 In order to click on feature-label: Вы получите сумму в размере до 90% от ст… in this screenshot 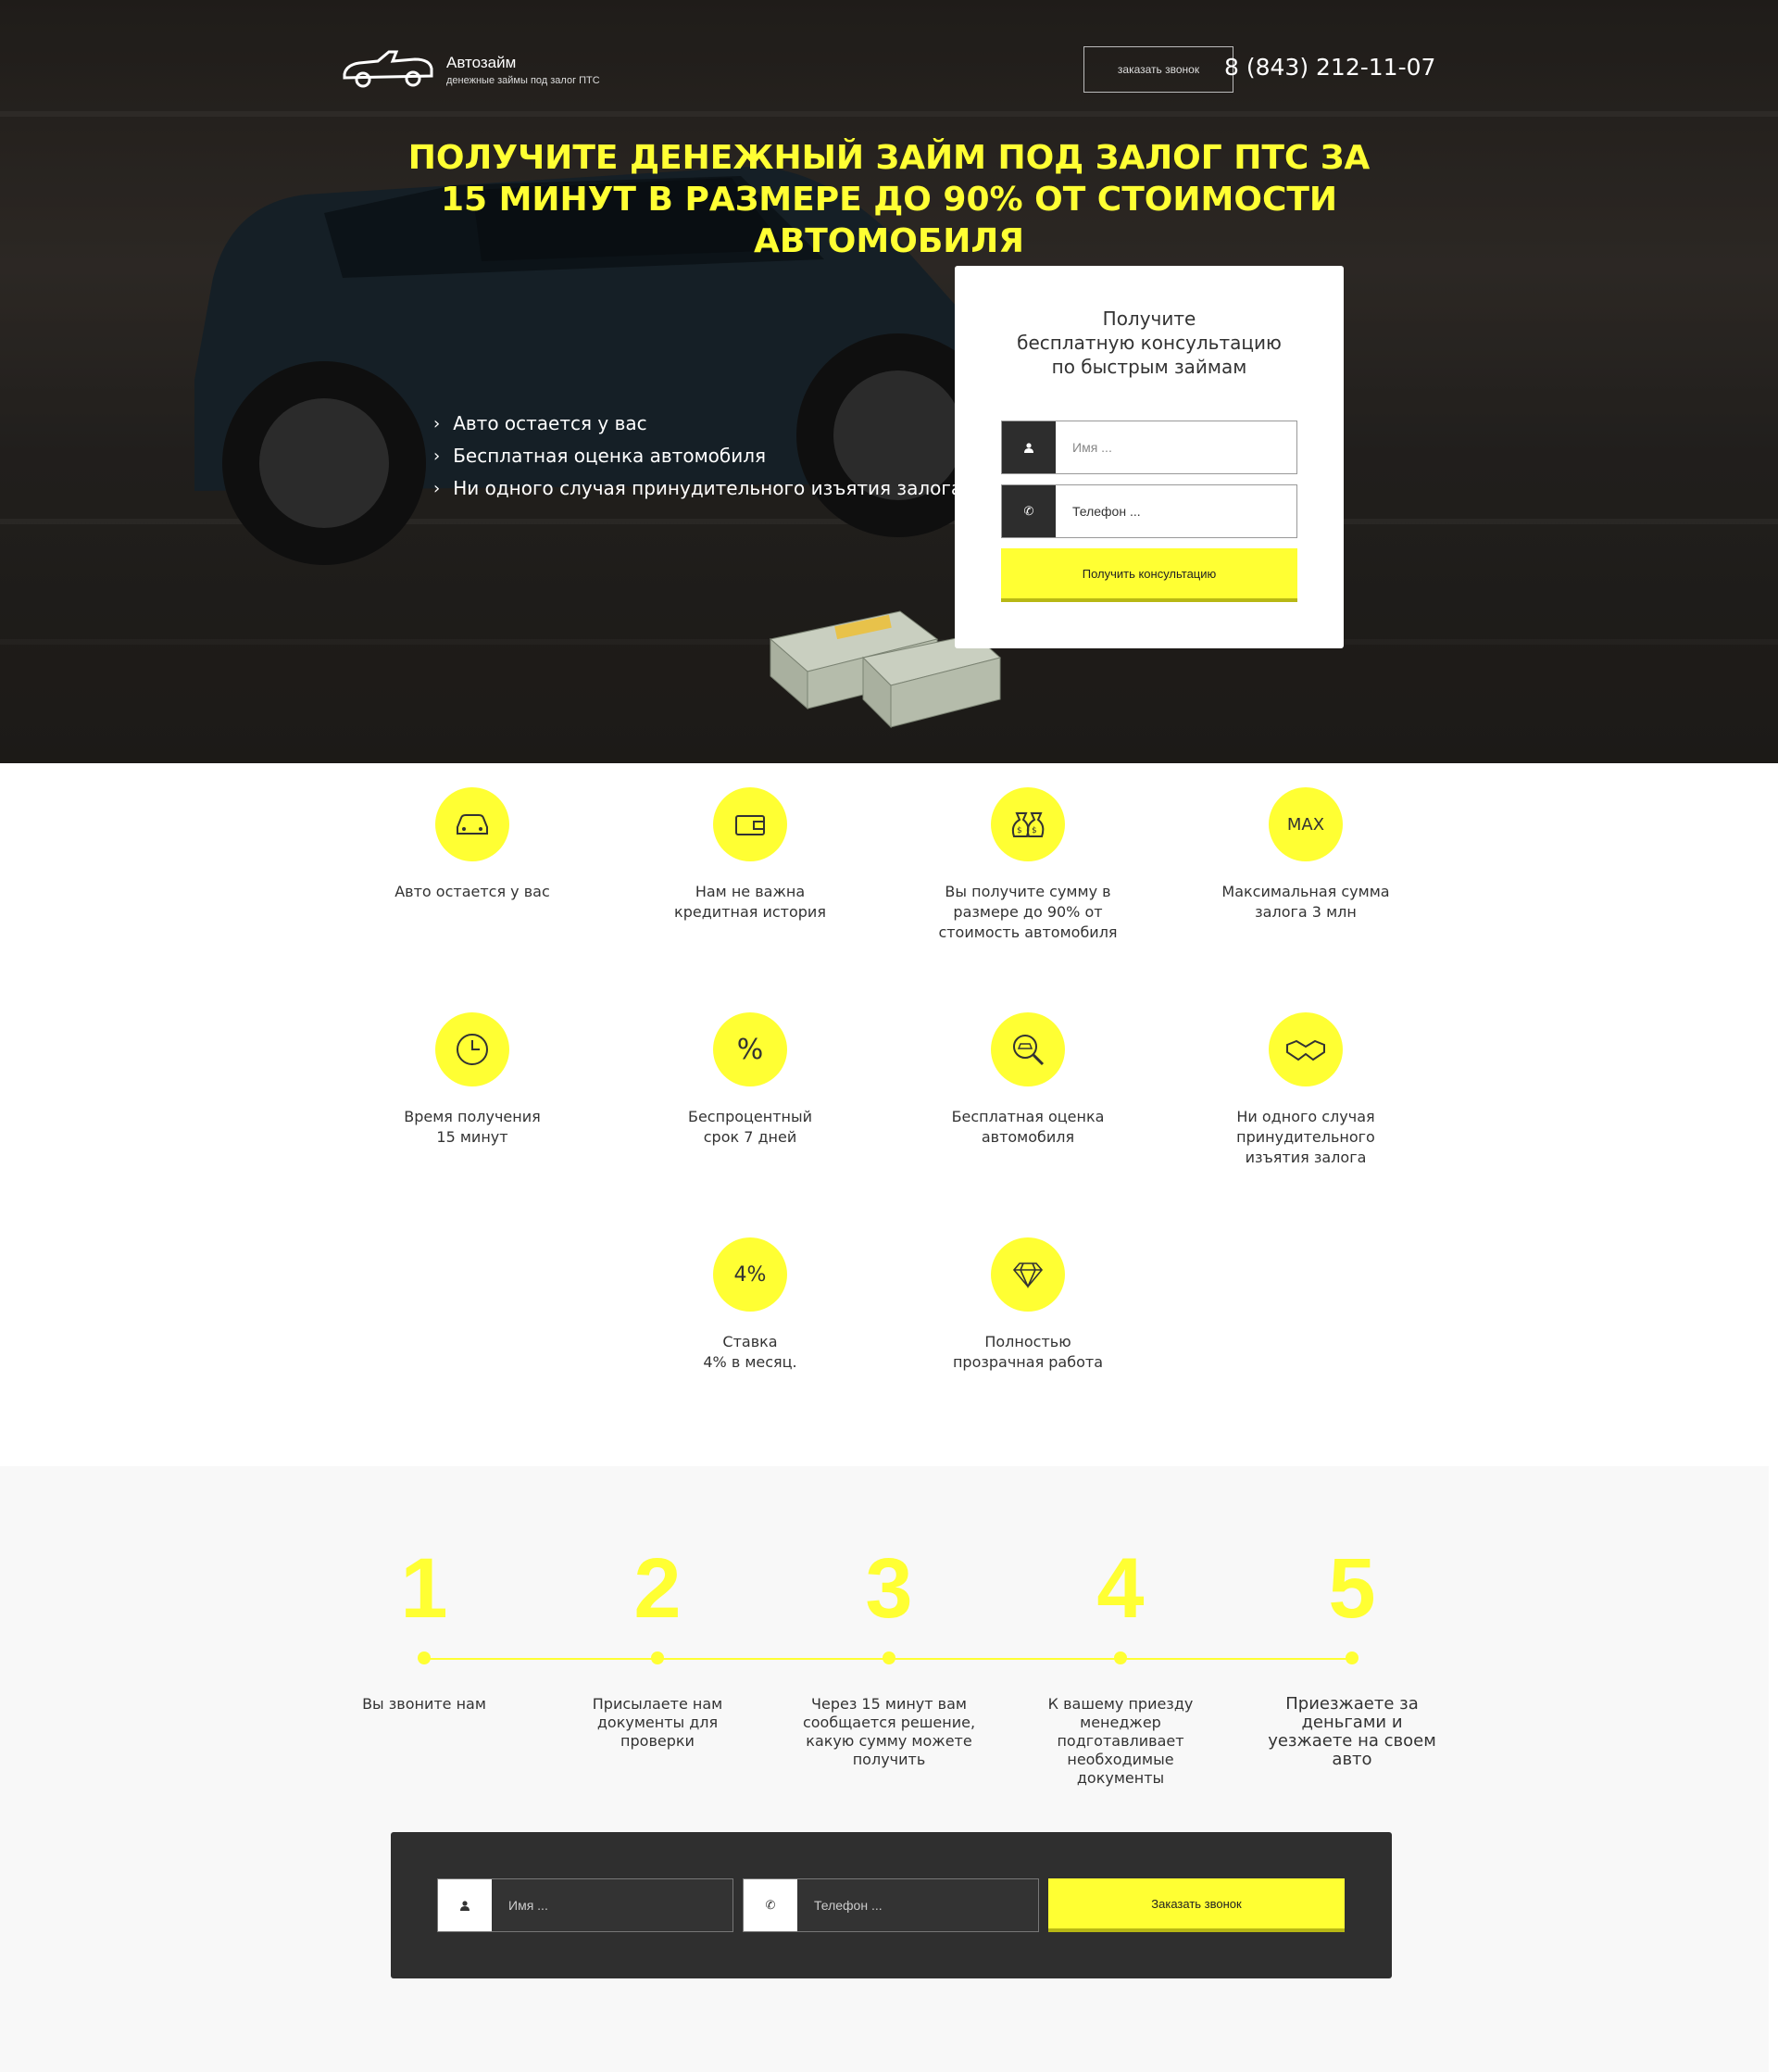, I will do `click(1028, 912)`.